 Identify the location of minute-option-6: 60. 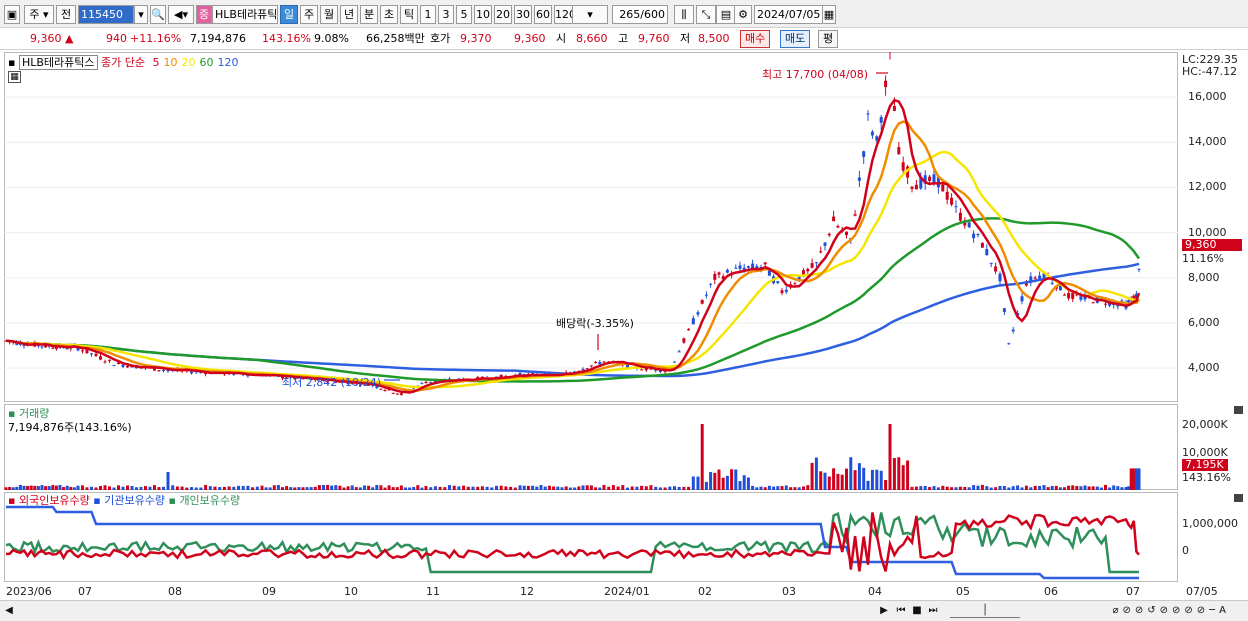
(543, 14).